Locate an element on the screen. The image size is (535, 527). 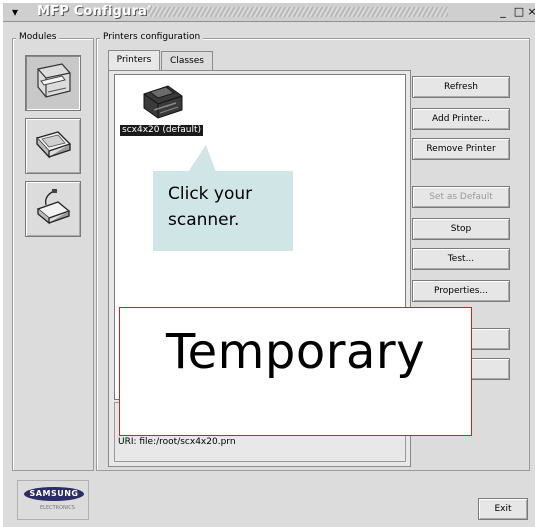
ports-module-button is located at coordinates (53, 209).